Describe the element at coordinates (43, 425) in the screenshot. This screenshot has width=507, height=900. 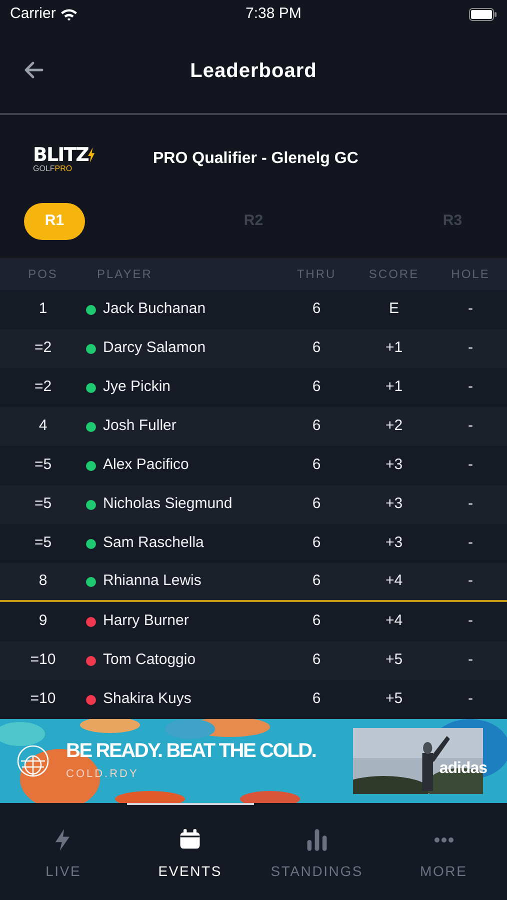
I see `position-text: 4` at that location.